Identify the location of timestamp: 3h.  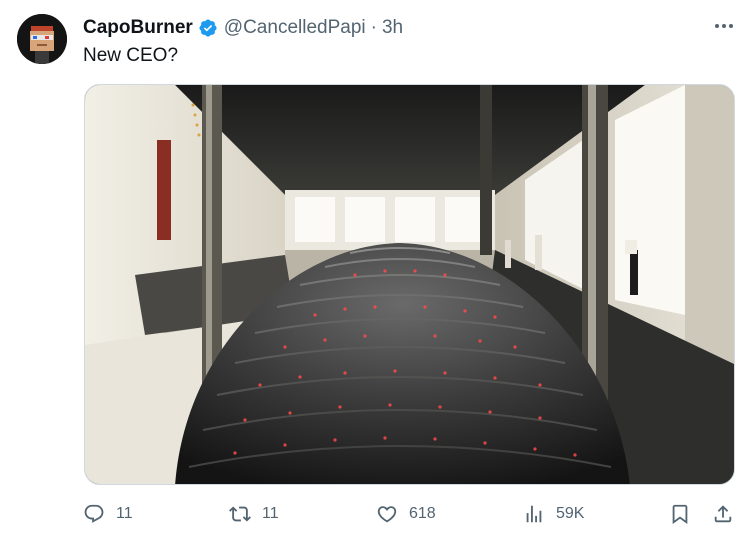
(392, 28).